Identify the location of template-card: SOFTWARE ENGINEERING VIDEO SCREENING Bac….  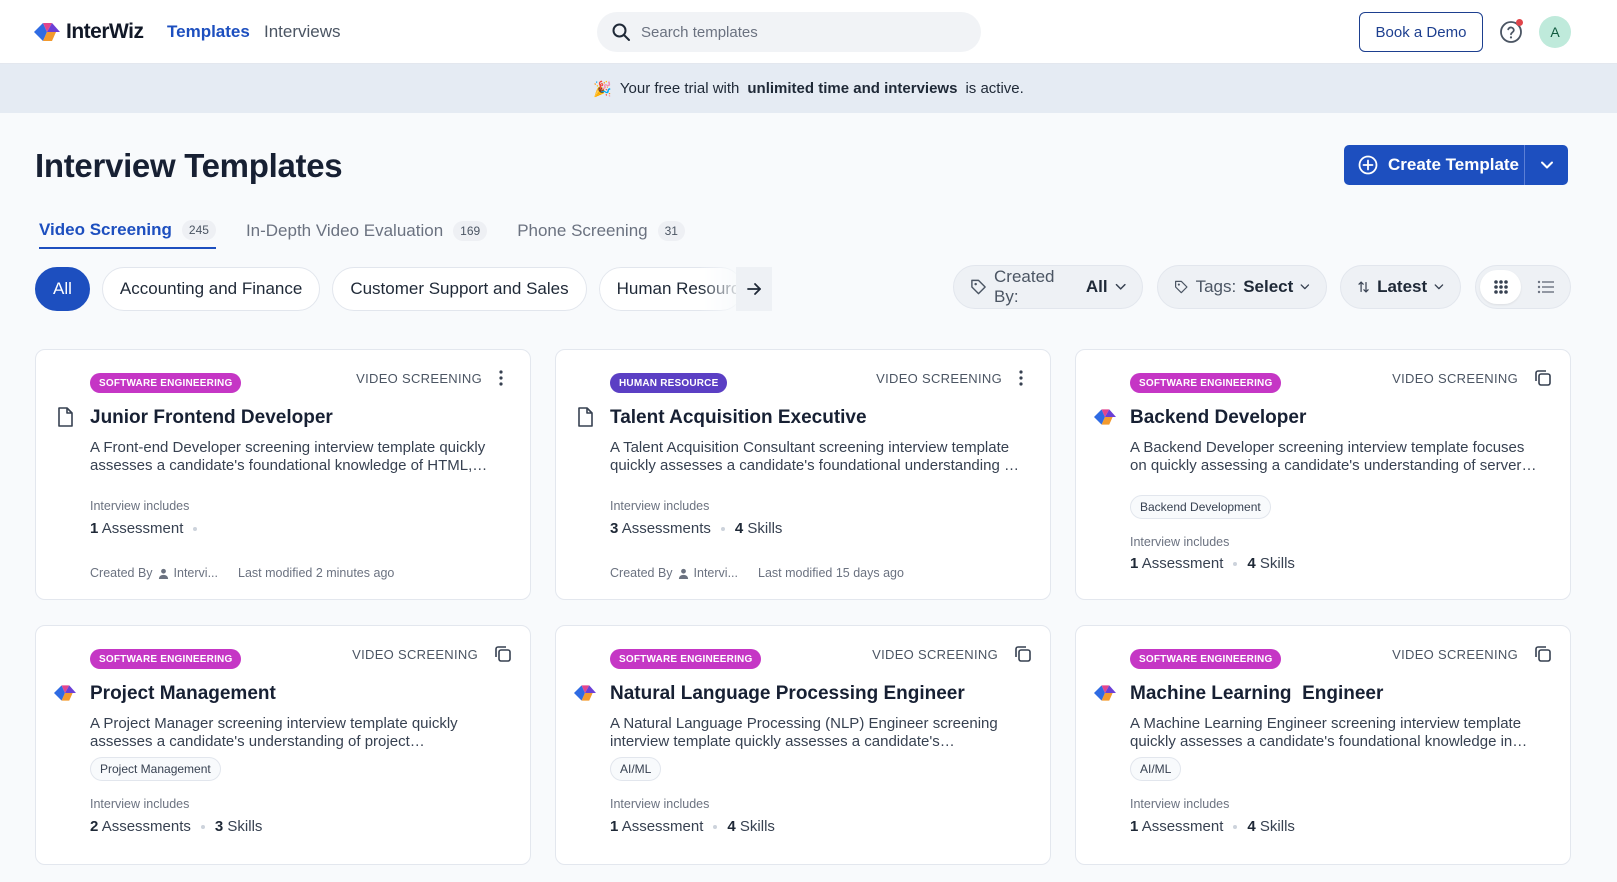
(1323, 474).